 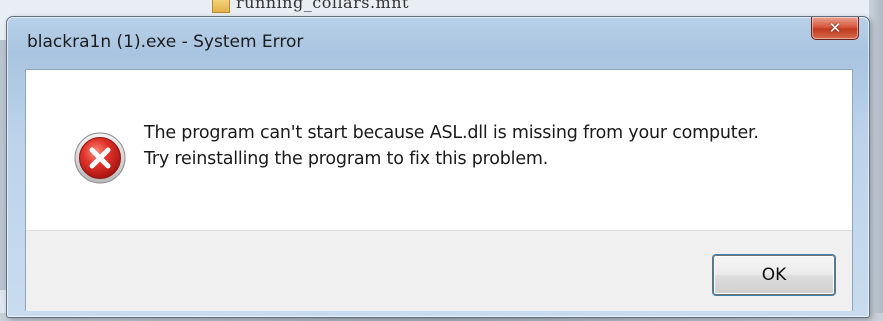 What do you see at coordinates (100, 158) in the screenshot?
I see `error-icon` at bounding box center [100, 158].